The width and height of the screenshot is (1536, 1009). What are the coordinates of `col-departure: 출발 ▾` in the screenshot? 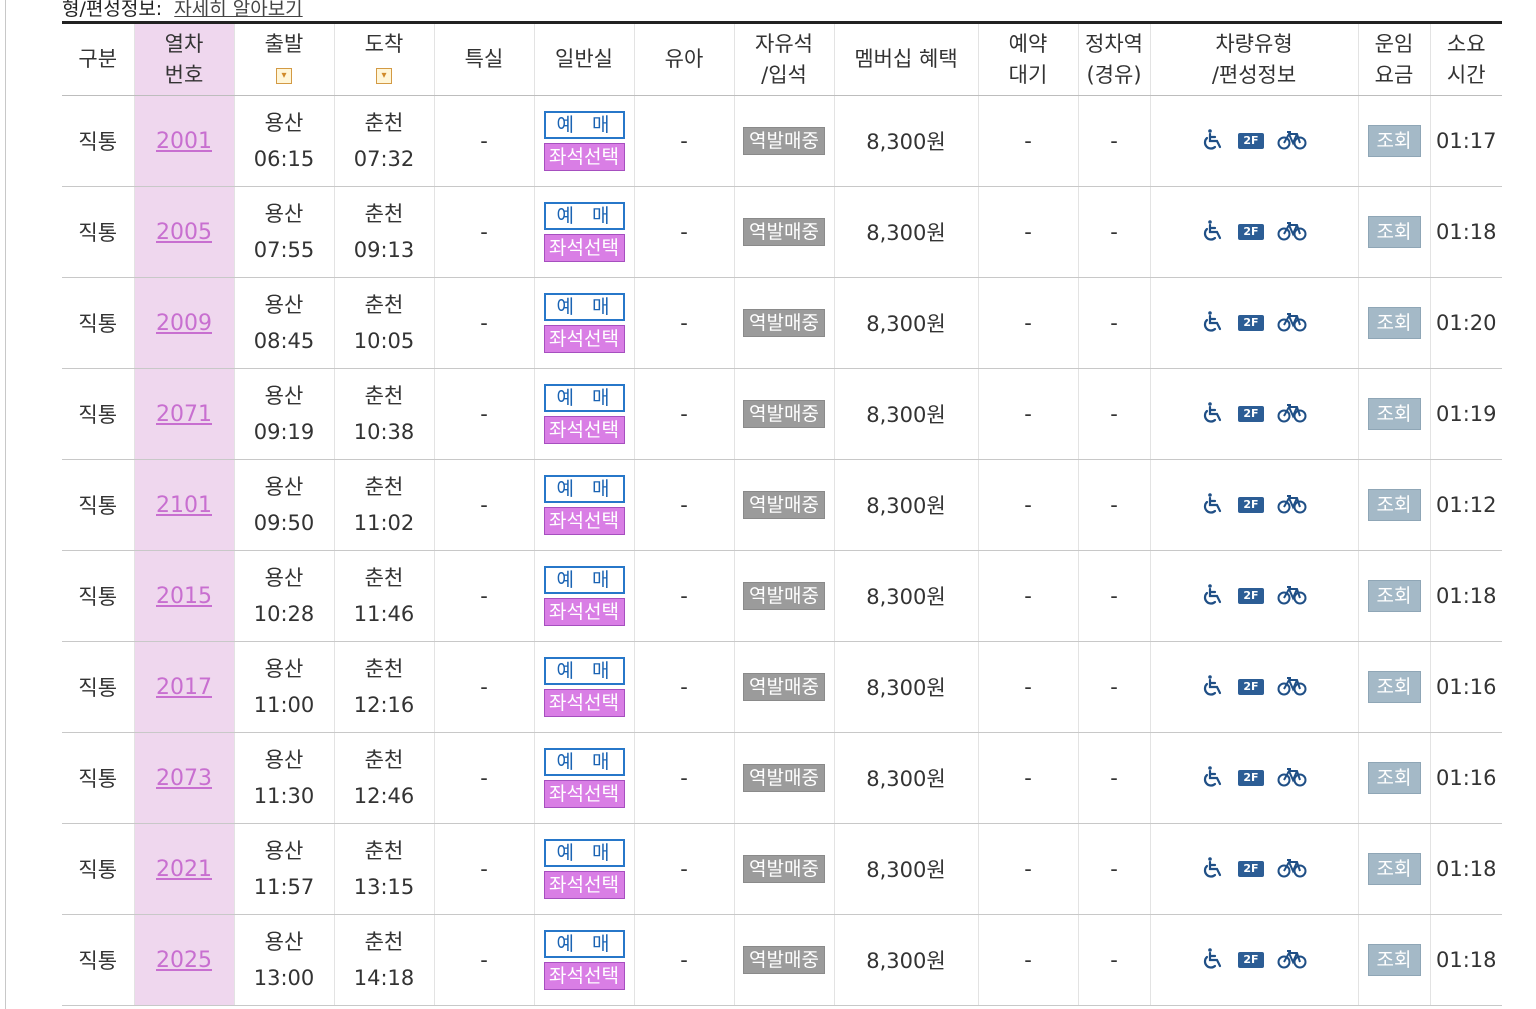 It's located at (284, 60).